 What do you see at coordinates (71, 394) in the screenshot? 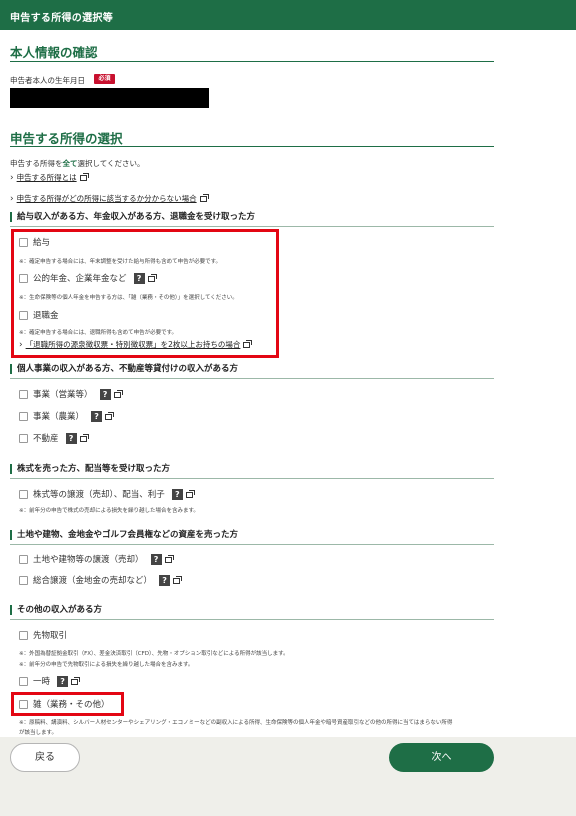
I see `checkbox-business-sales: 事業（営業等）?` at bounding box center [71, 394].